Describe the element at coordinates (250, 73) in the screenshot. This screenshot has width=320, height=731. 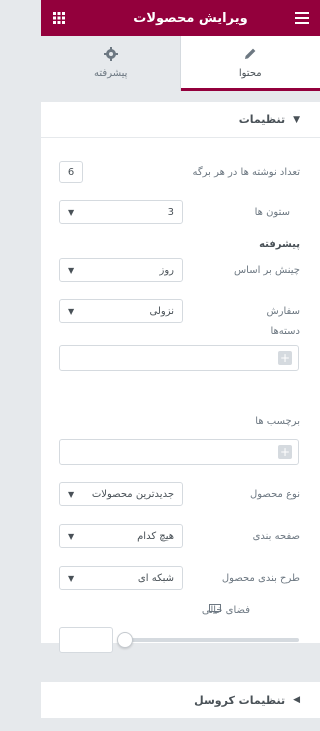
I see `tab-content-label: محتوا` at that location.